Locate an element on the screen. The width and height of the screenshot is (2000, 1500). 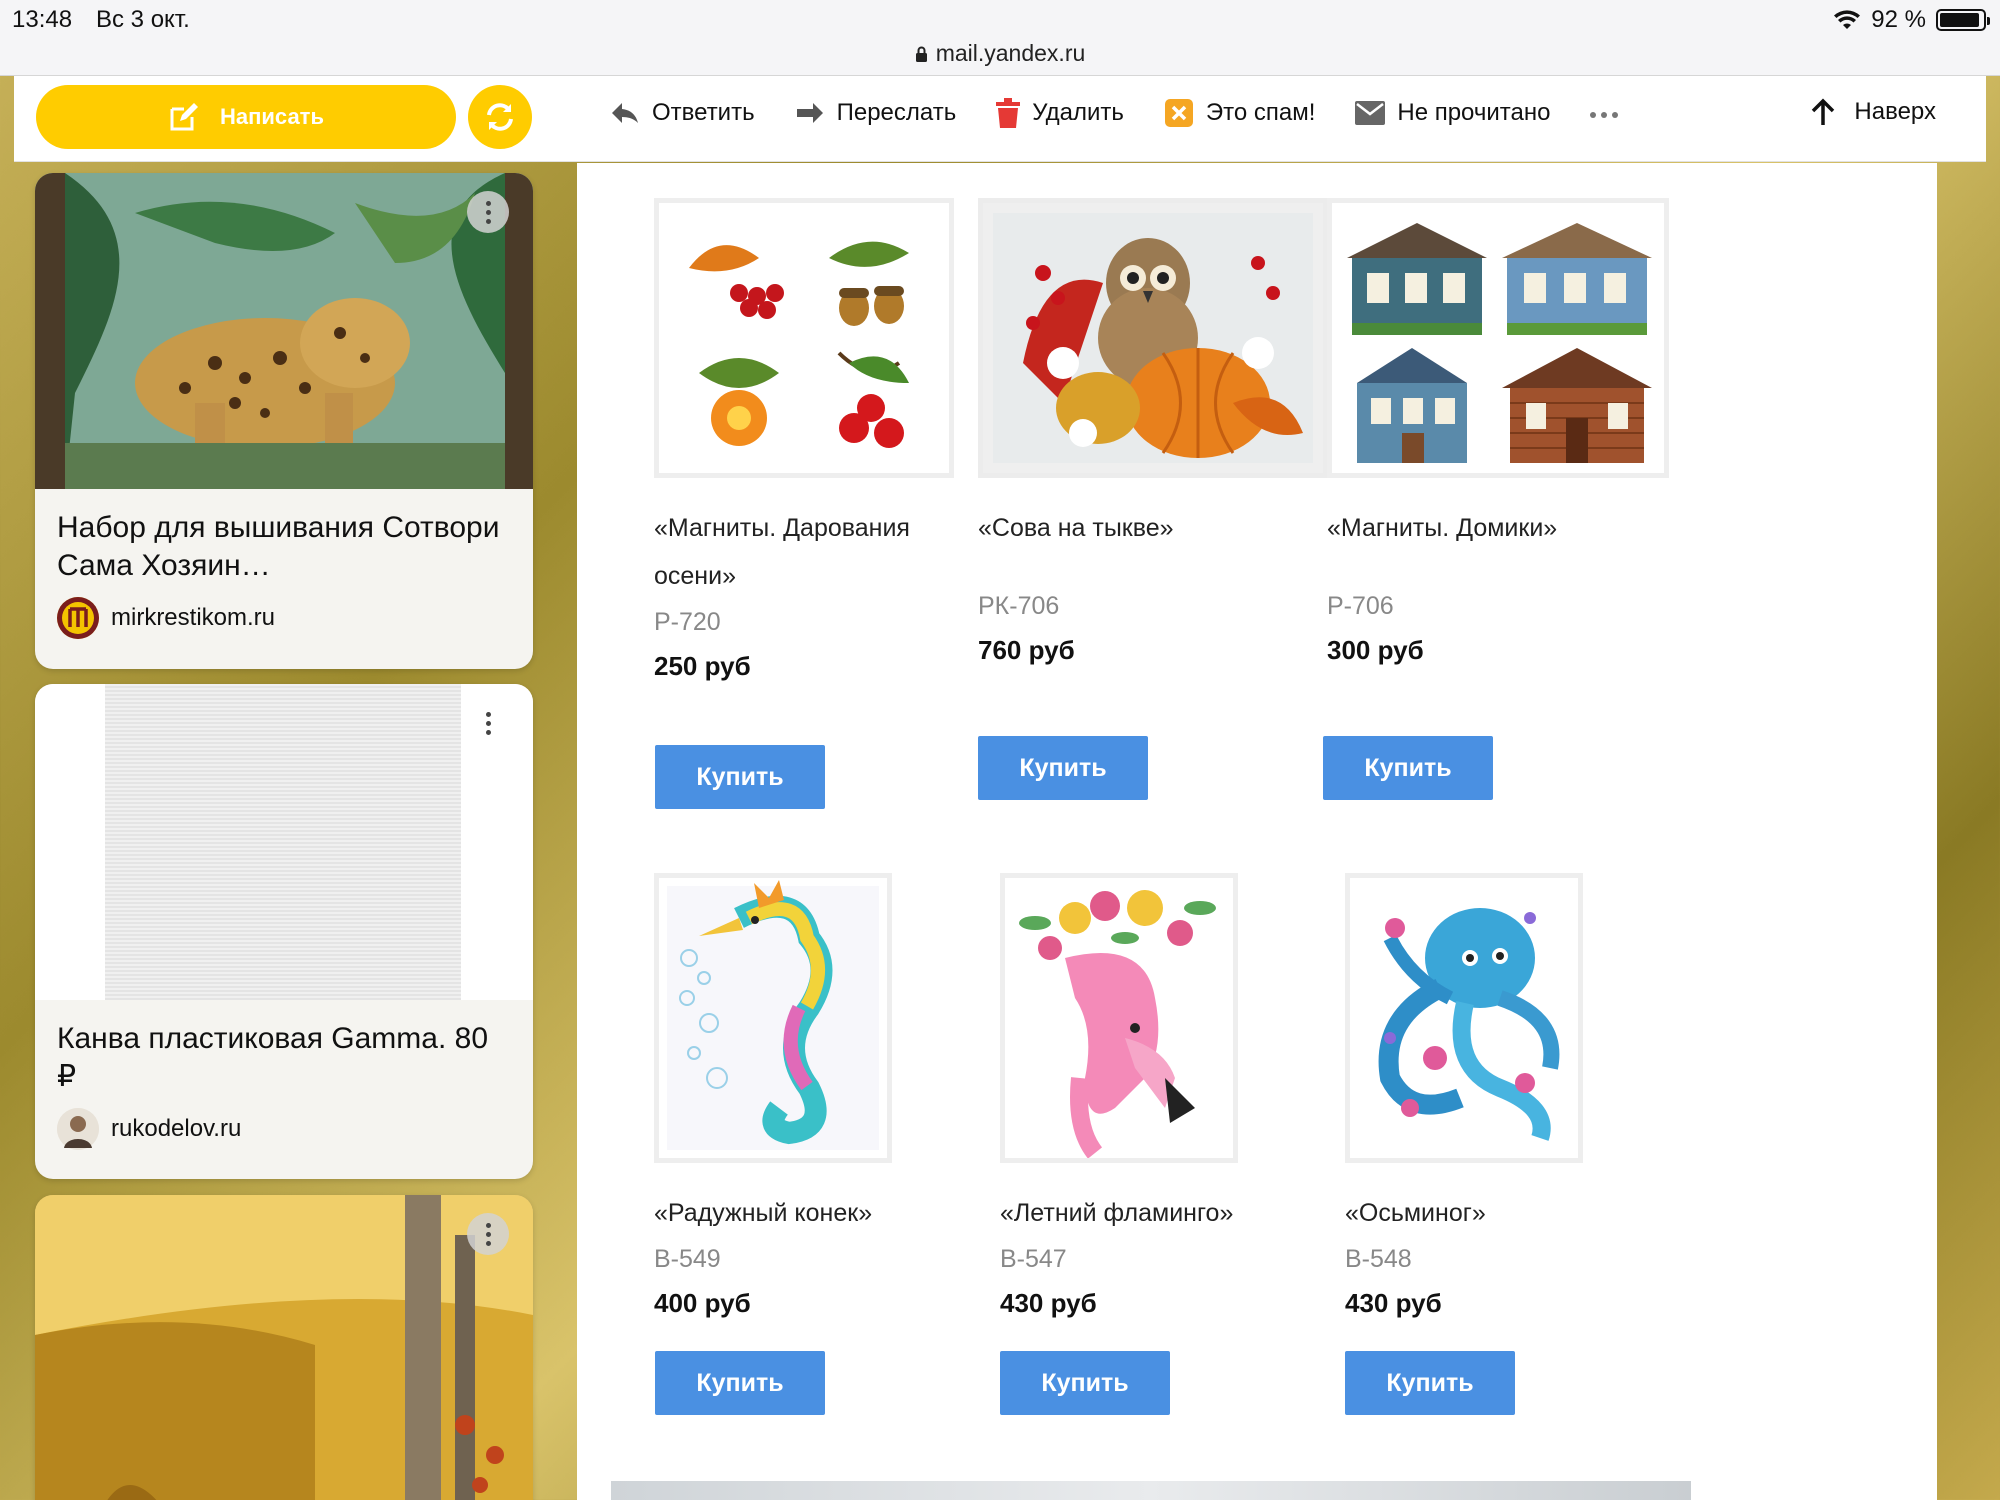
product-code: В-547 is located at coordinates (1033, 1259).